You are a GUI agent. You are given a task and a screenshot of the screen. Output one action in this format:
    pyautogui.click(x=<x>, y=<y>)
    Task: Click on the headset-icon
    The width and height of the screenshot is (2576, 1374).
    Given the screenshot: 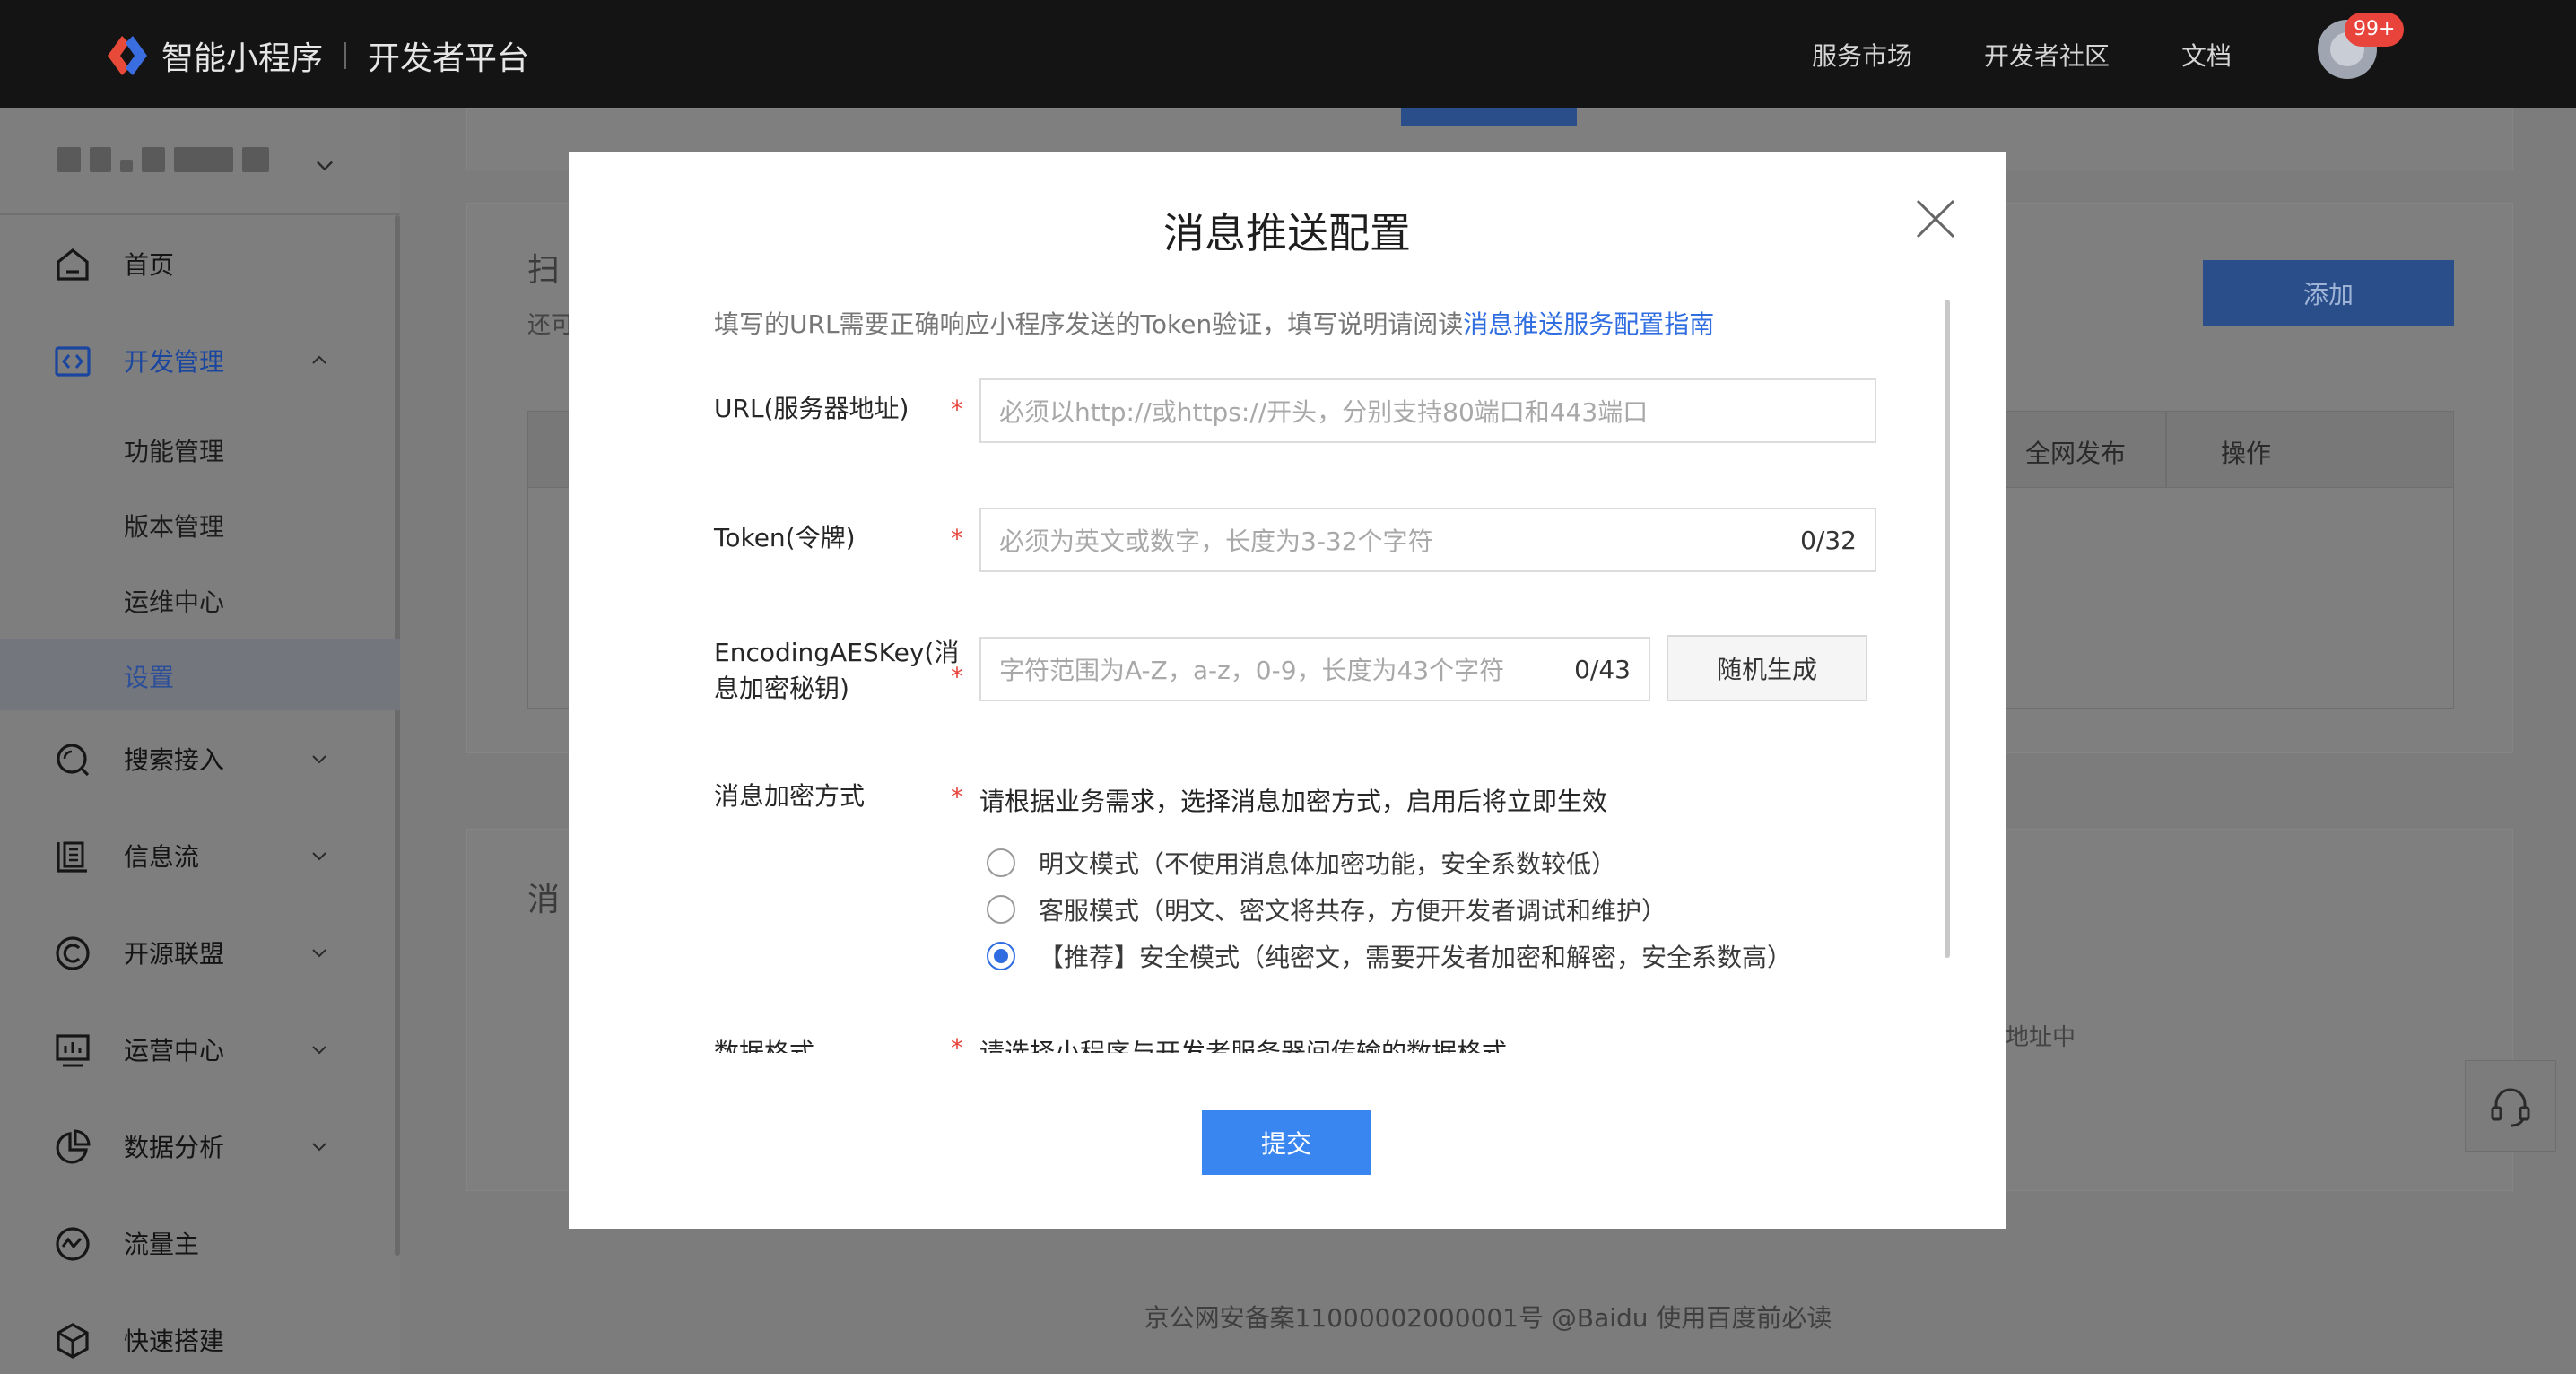 What is the action you would take?
    pyautogui.click(x=2510, y=1107)
    